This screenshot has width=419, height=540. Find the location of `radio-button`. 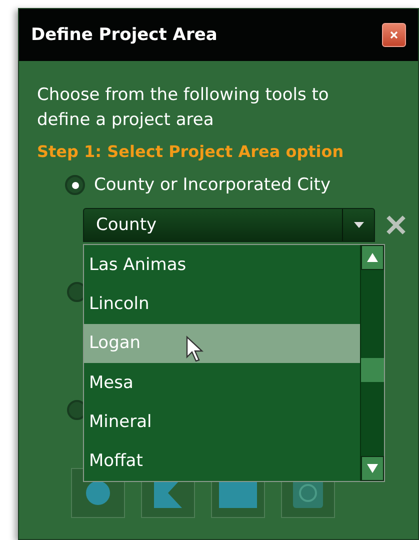

radio-button is located at coordinates (75, 185).